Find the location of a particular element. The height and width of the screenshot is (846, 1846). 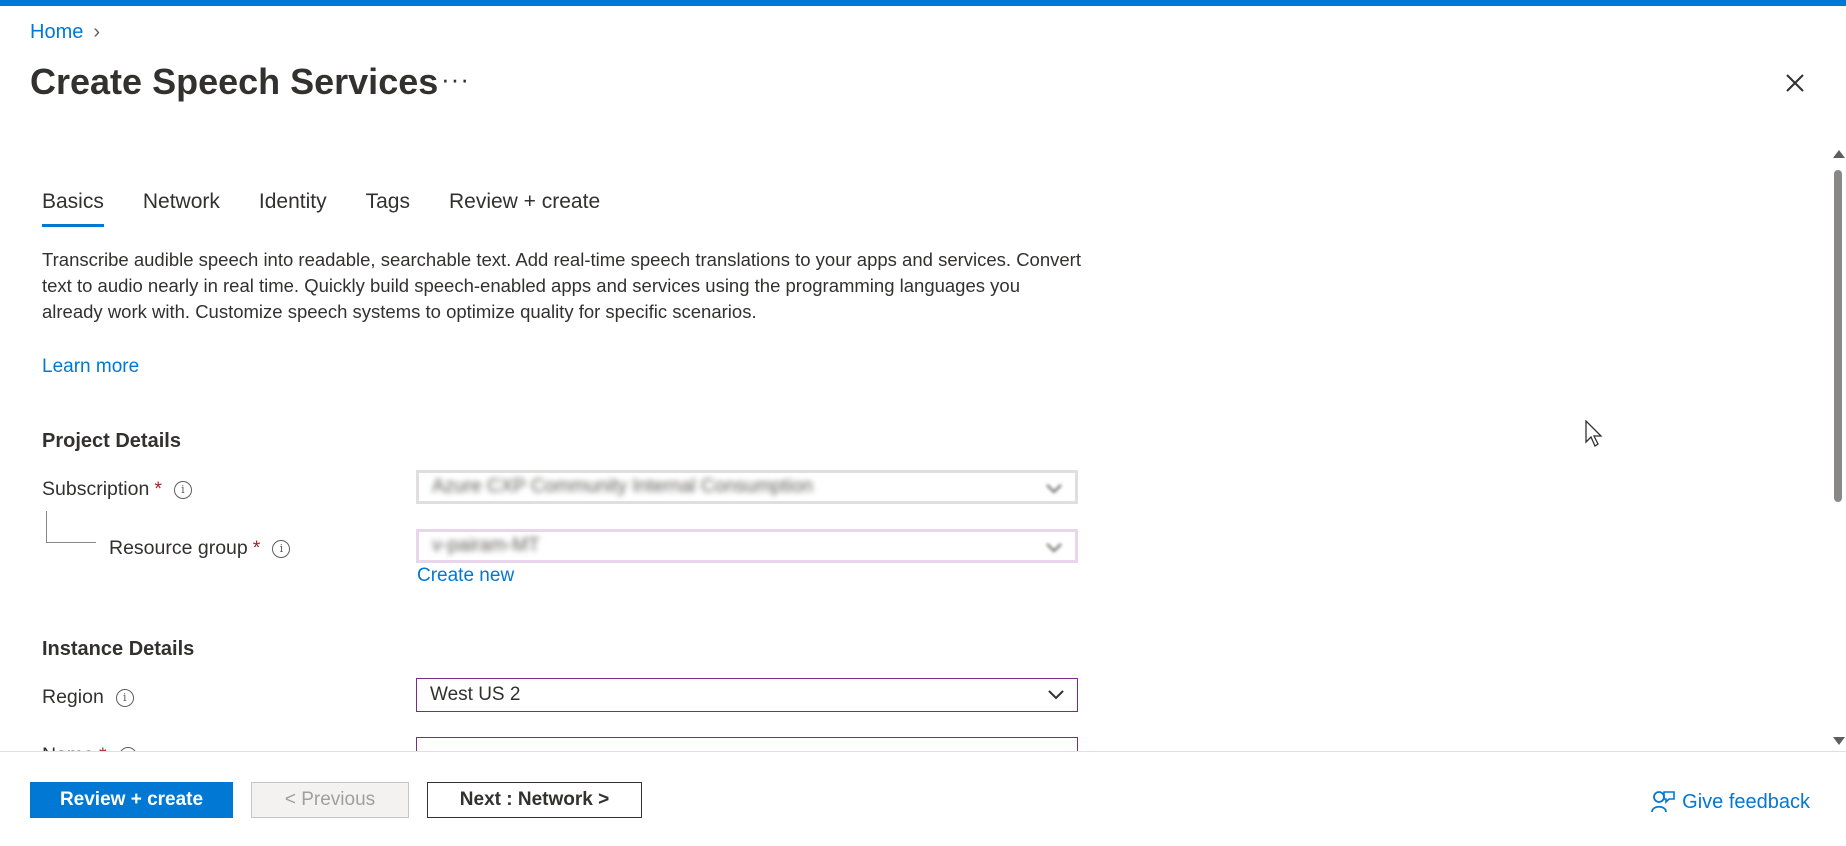

tree-connector-horizontal is located at coordinates (71, 542).